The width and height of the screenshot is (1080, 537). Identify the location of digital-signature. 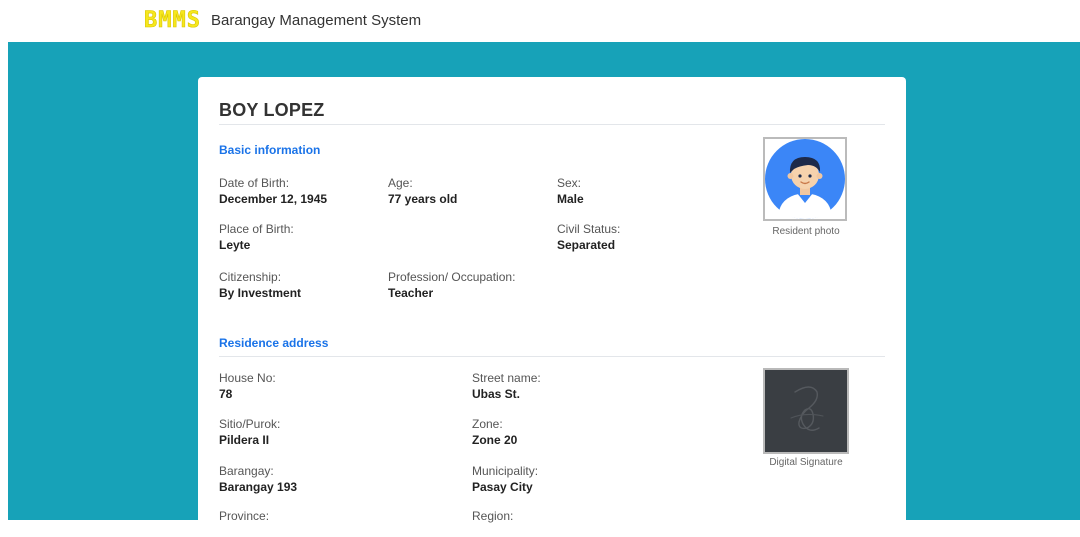
(806, 411).